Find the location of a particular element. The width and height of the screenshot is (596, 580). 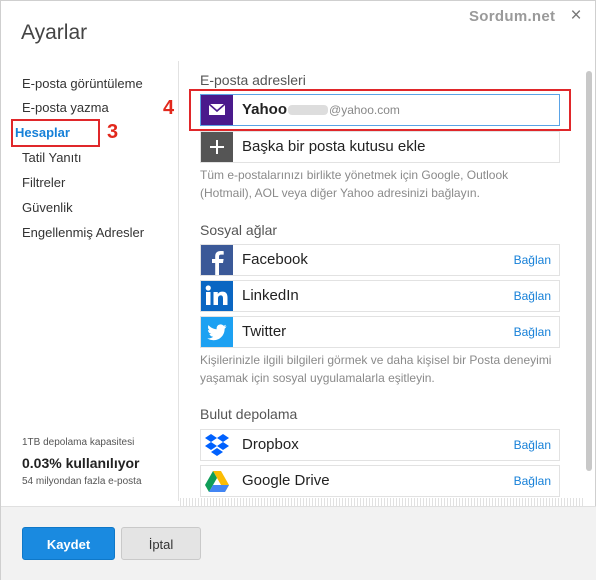

dialog-footer: Kaydet İptal is located at coordinates (298, 543).